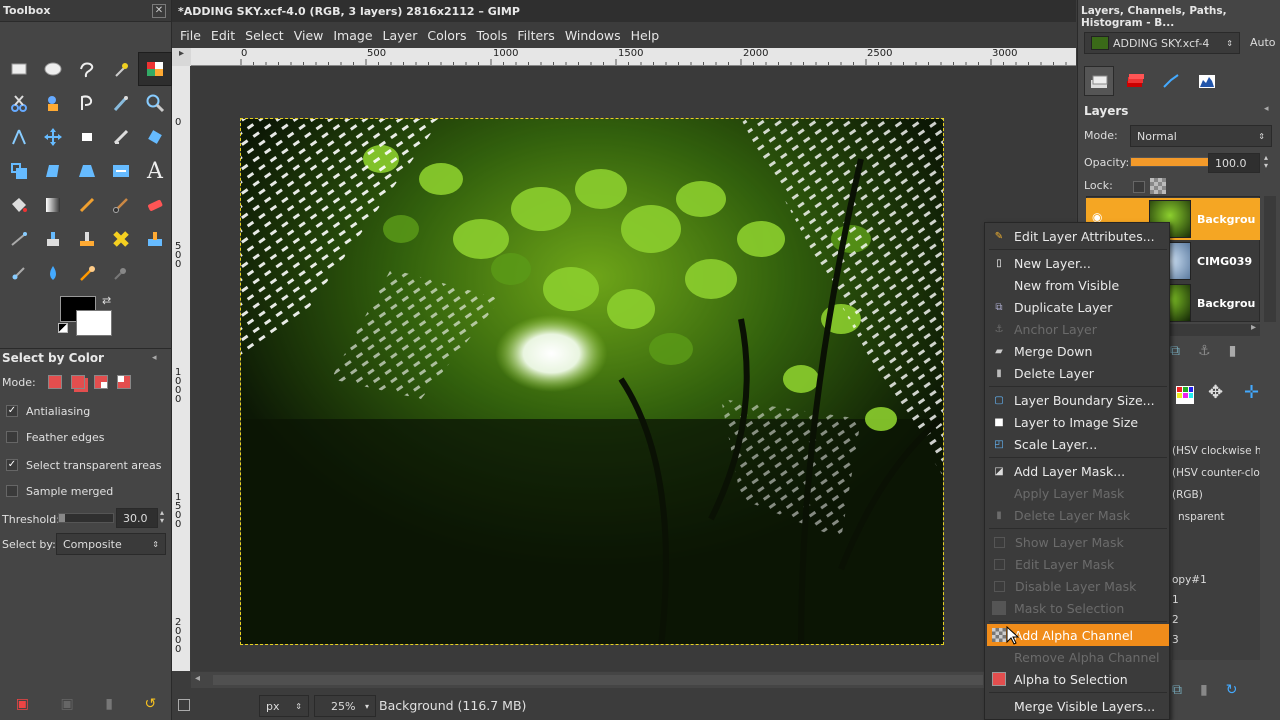 The width and height of the screenshot is (1280, 720). What do you see at coordinates (1171, 162) in the screenshot?
I see `opacity-slider` at bounding box center [1171, 162].